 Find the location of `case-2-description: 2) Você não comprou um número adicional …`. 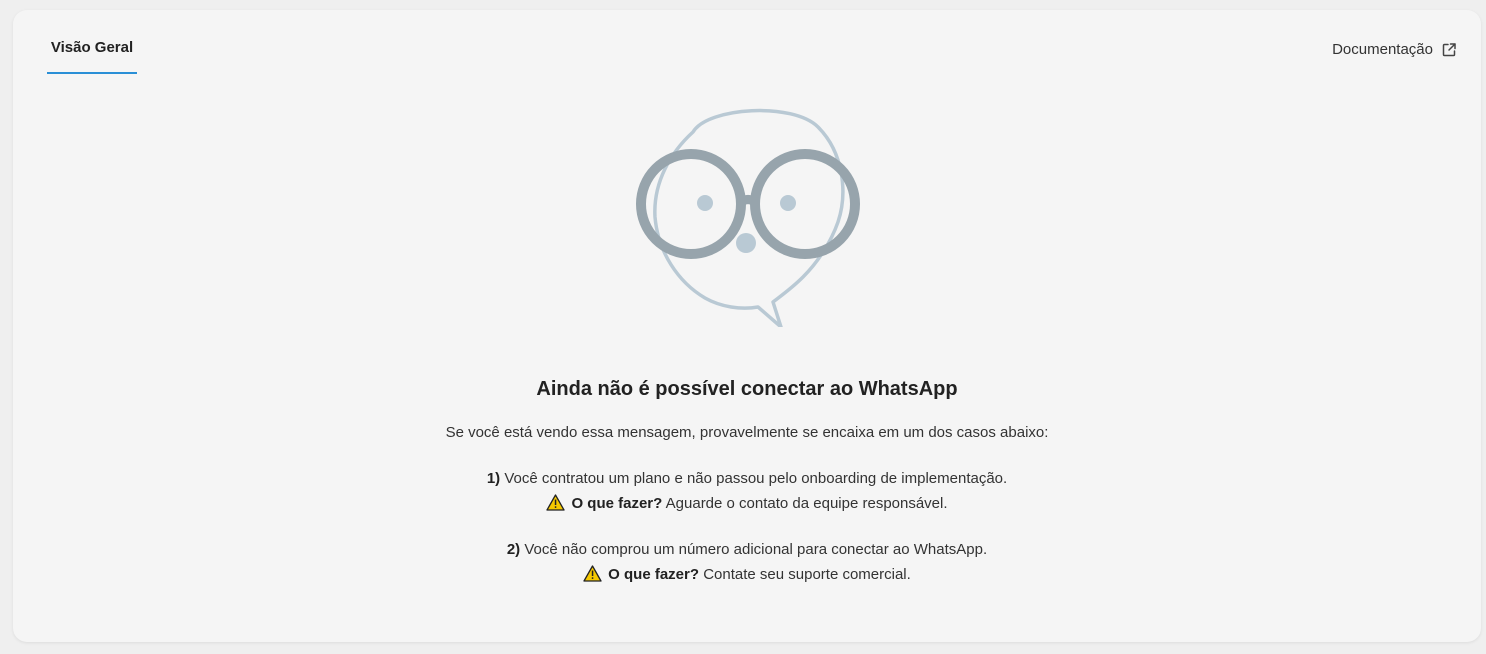

case-2-description: 2) Você não comprou um número adicional … is located at coordinates (747, 549).